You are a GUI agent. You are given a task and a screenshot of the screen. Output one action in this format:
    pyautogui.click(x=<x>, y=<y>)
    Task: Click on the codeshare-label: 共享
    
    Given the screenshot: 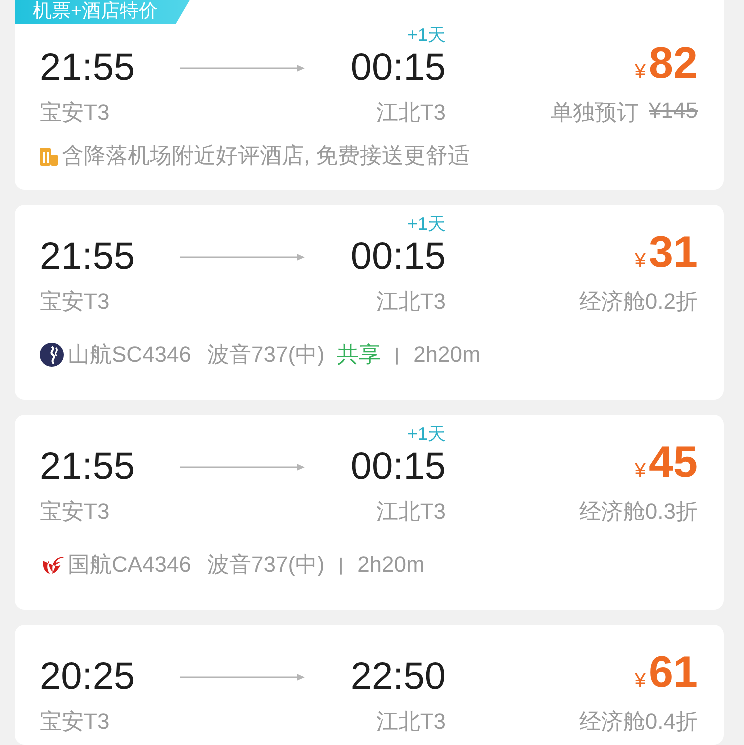 What is the action you would take?
    pyautogui.click(x=358, y=355)
    